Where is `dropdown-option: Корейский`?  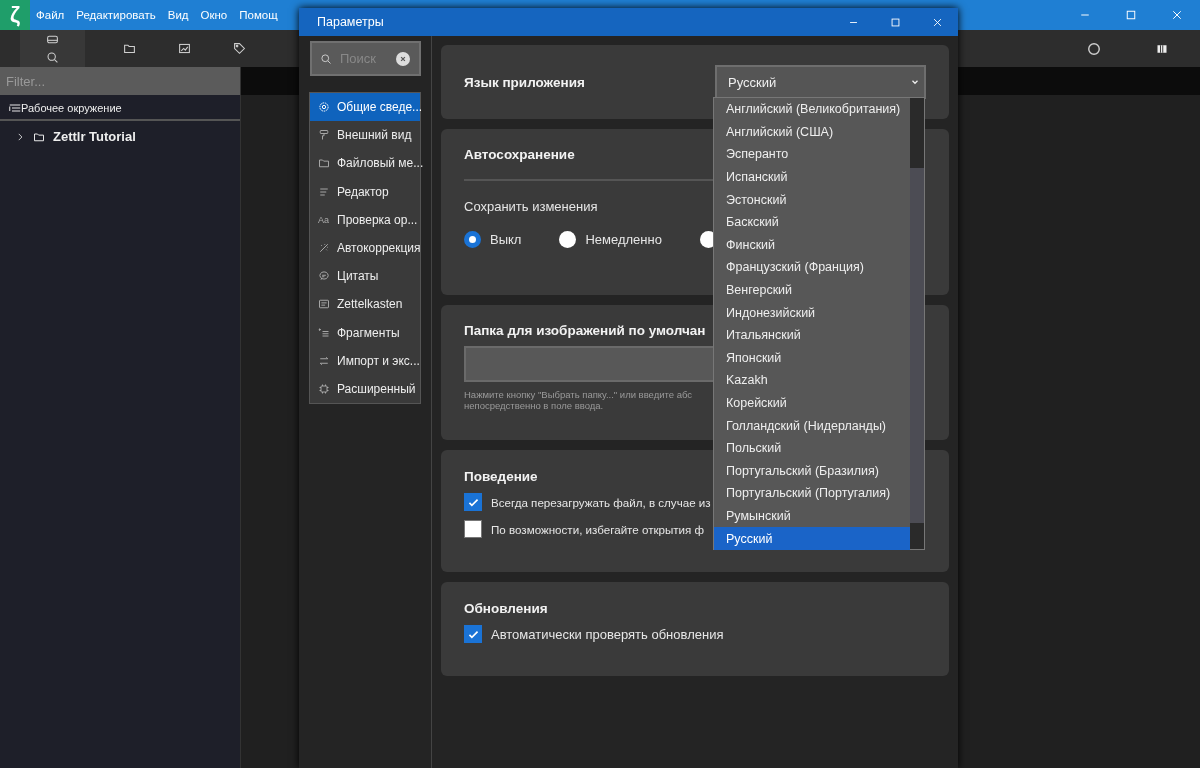
dropdown-option: Корейский is located at coordinates (812, 403).